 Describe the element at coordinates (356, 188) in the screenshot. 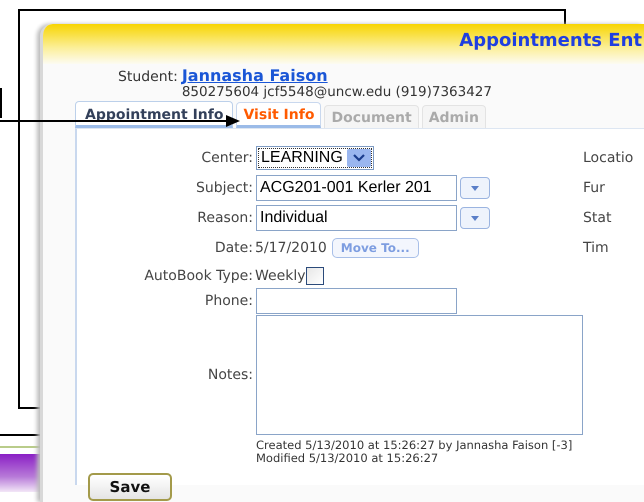

I see `combo-field: ACG201-001 Kerler 201` at that location.